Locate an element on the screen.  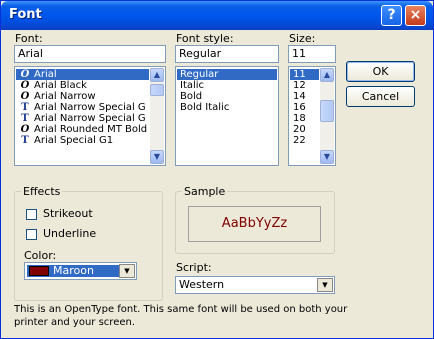
list-item-label: 11 is located at coordinates (299, 74).